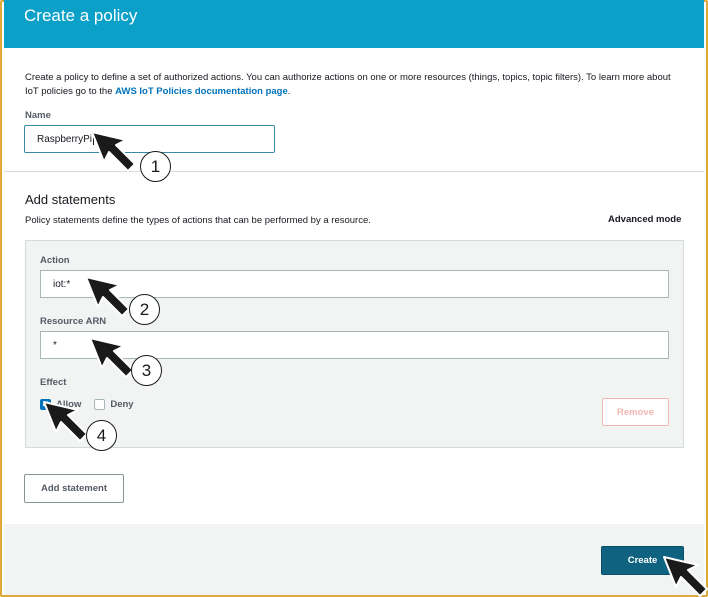 The width and height of the screenshot is (708, 597). Describe the element at coordinates (65, 139) in the screenshot. I see `name-value: RaspberryPi` at that location.